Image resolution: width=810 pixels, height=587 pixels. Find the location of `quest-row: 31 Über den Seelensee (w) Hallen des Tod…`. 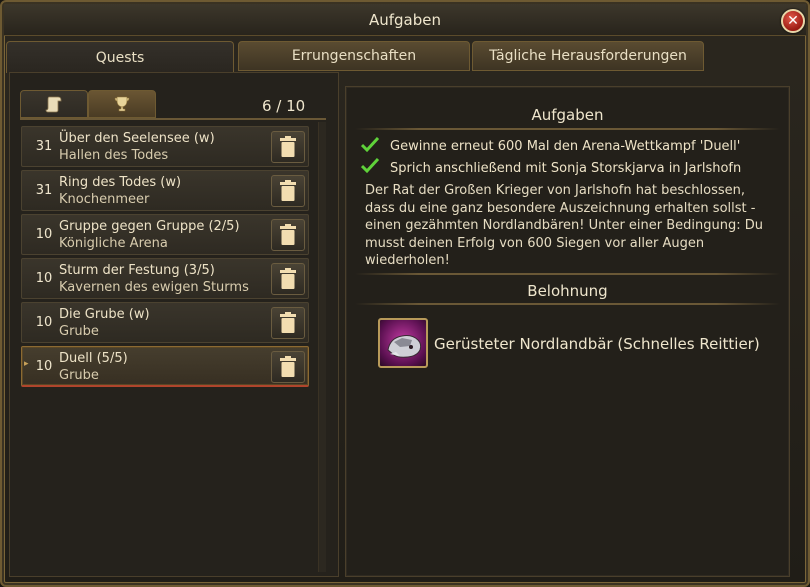

quest-row: 31 Über den Seelensee (w) Hallen des Tod… is located at coordinates (165, 146).